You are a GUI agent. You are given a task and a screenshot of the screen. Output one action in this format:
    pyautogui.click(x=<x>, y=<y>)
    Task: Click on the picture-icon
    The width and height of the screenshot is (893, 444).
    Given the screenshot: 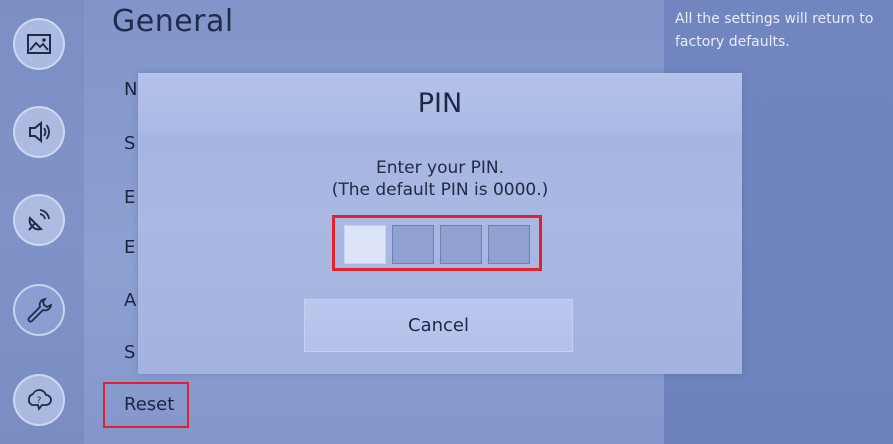 What is the action you would take?
    pyautogui.click(x=39, y=44)
    